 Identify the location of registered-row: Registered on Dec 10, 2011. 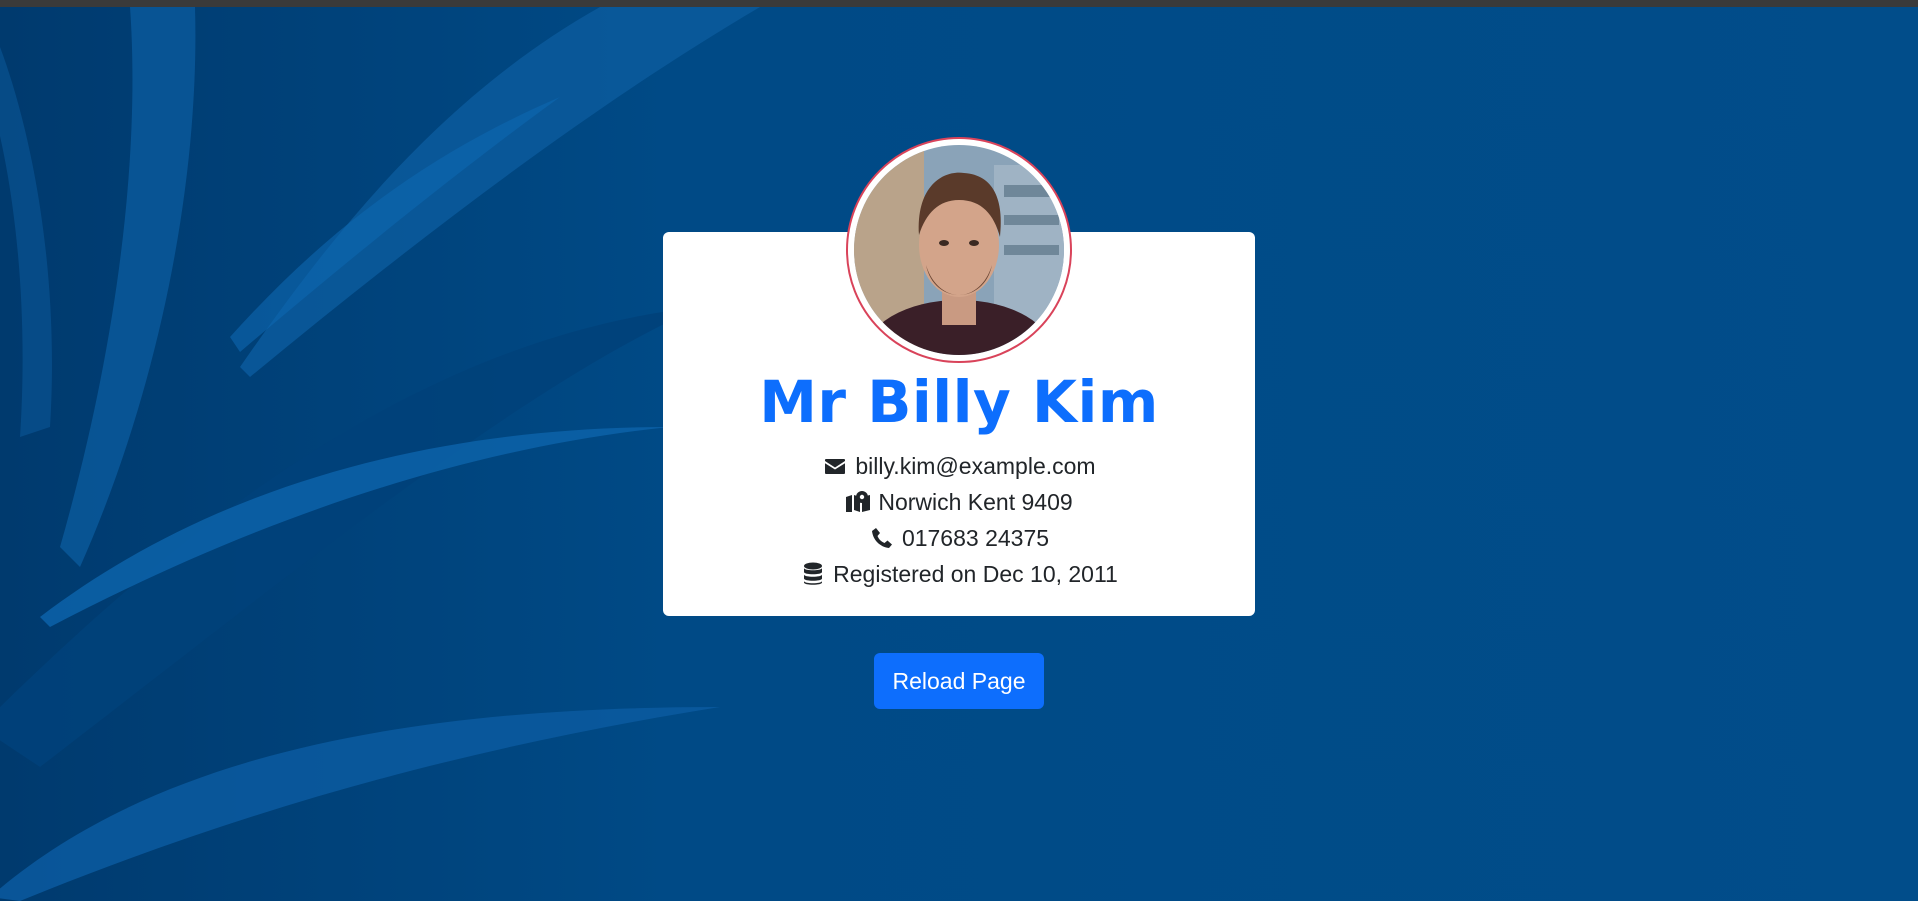
(959, 574).